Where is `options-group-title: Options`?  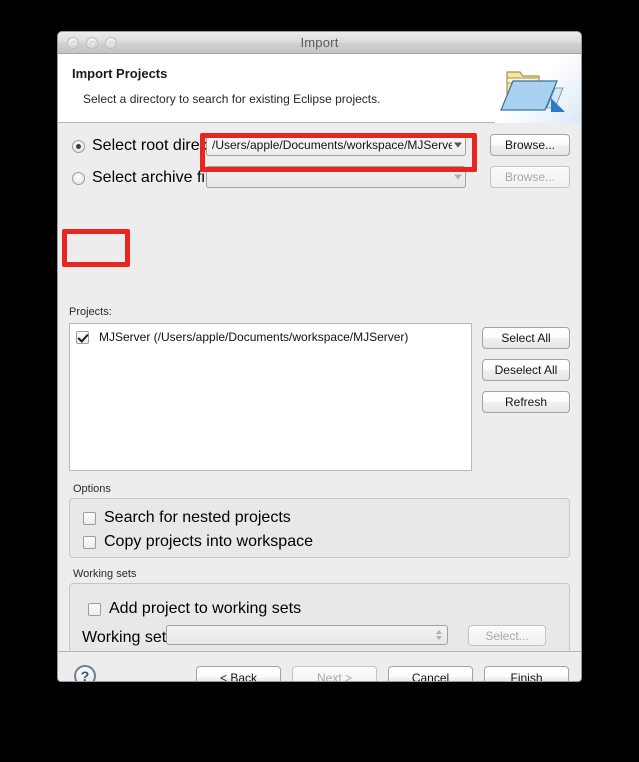 options-group-title: Options is located at coordinates (92, 489).